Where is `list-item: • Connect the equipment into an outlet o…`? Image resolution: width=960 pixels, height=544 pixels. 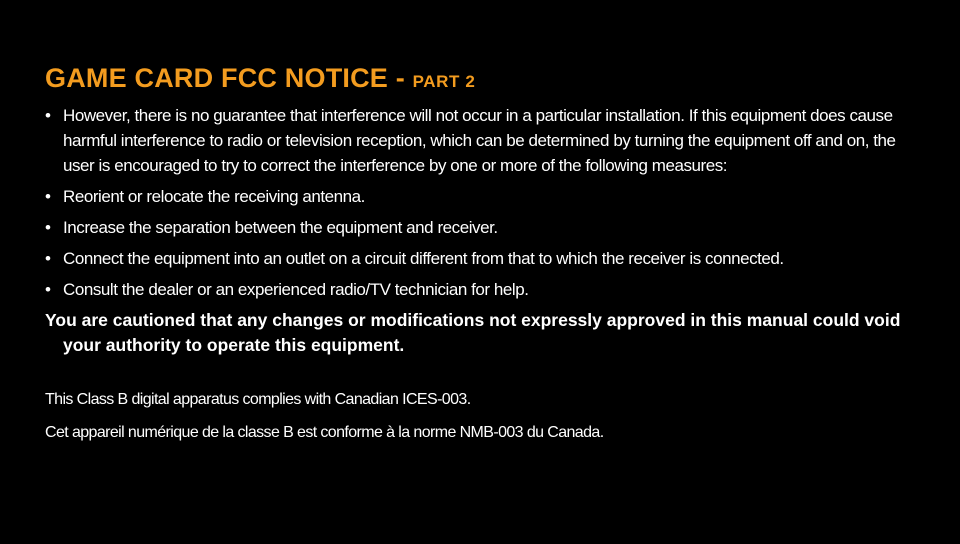 list-item: • Connect the equipment into an outlet o… is located at coordinates (485, 258).